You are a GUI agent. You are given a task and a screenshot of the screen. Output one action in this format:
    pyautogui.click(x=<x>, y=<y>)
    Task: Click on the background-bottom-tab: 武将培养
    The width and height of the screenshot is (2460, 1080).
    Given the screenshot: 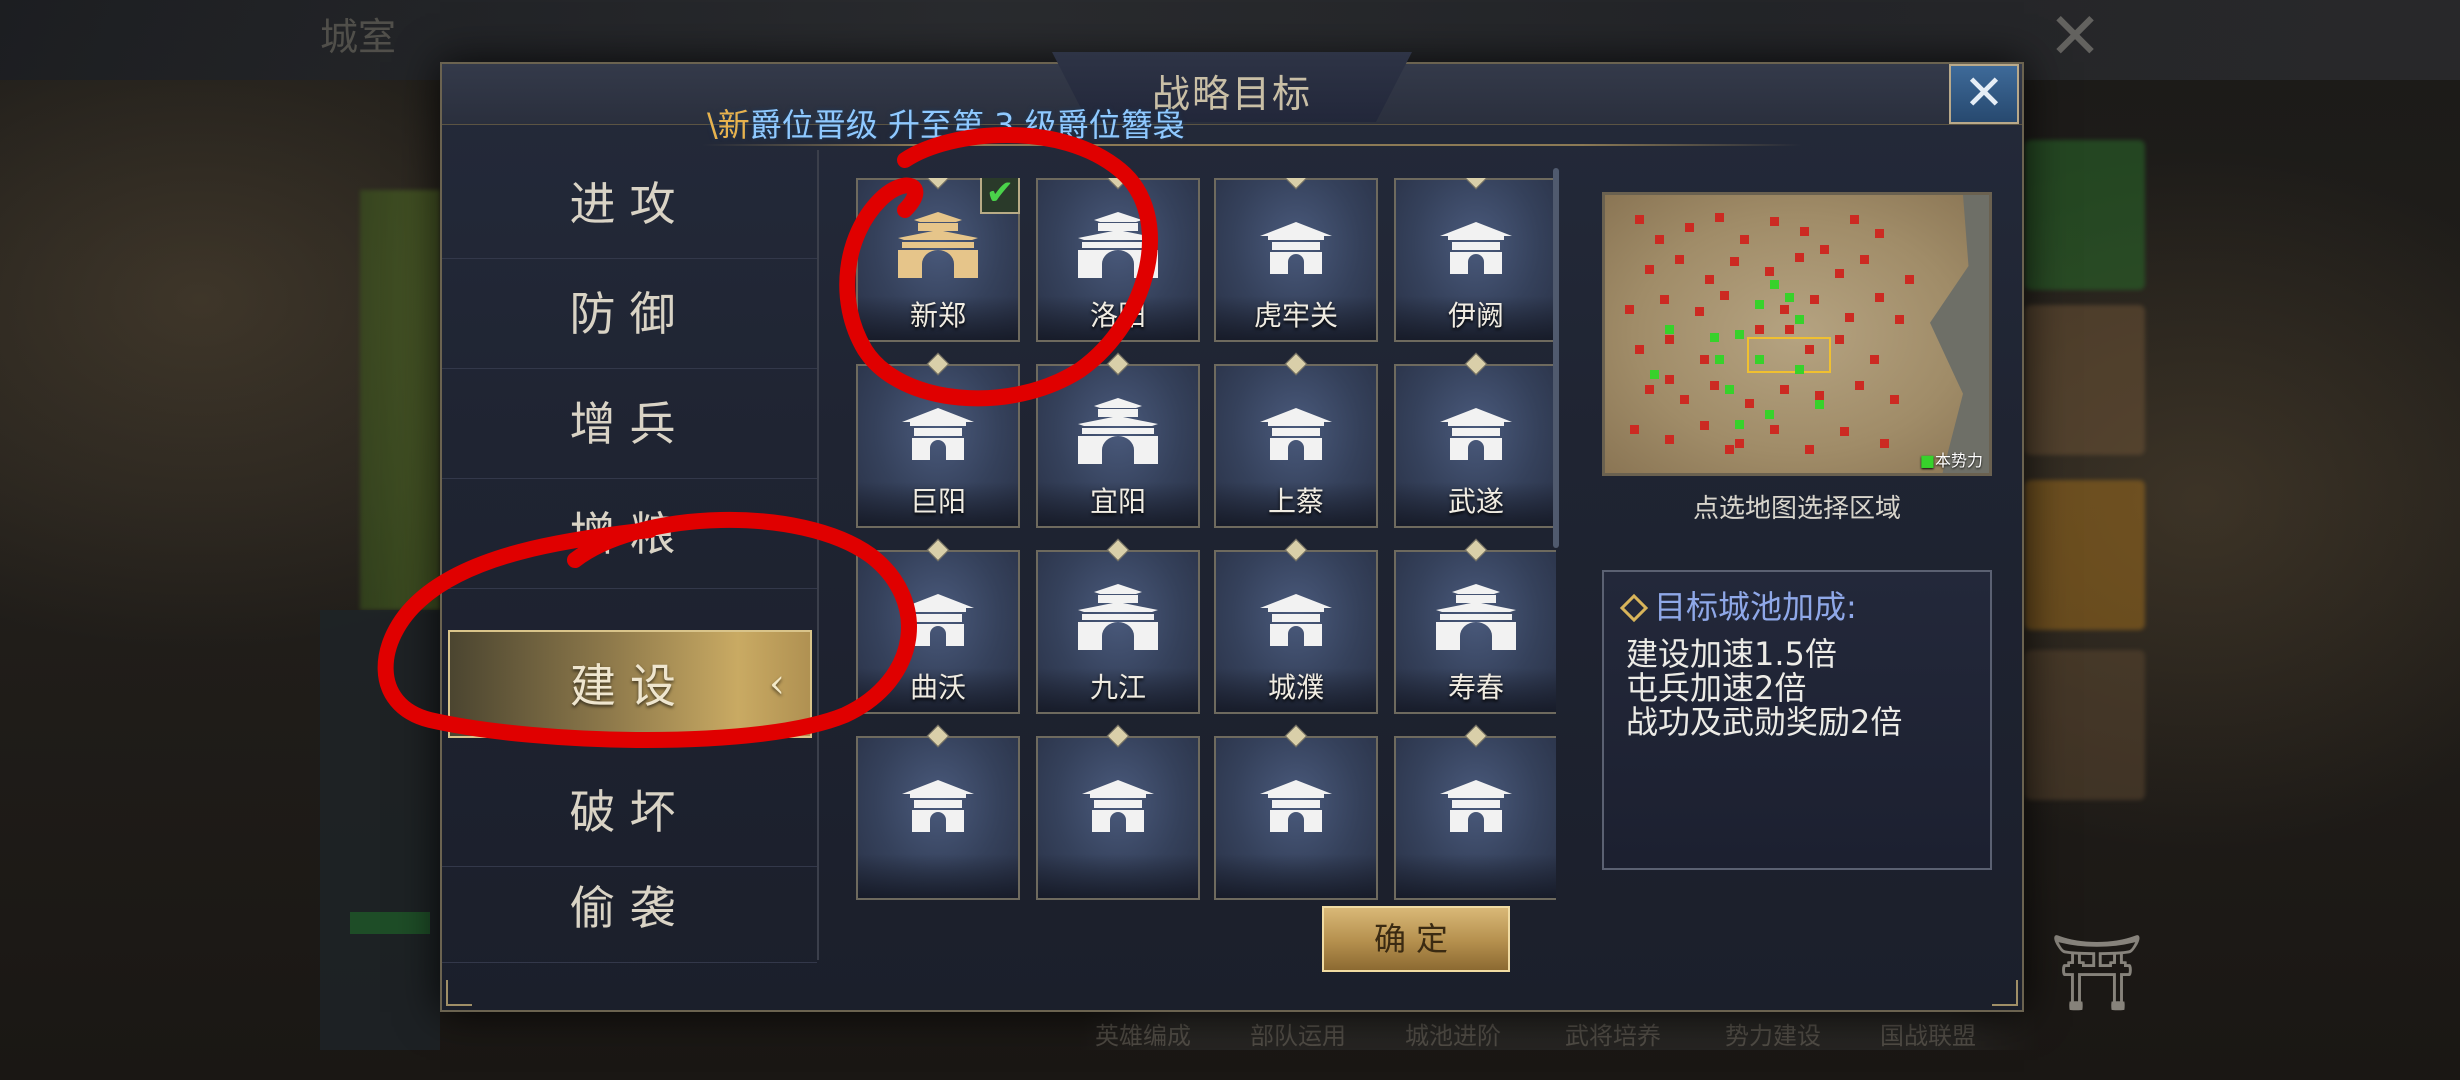 What is the action you would take?
    pyautogui.click(x=1613, y=1036)
    